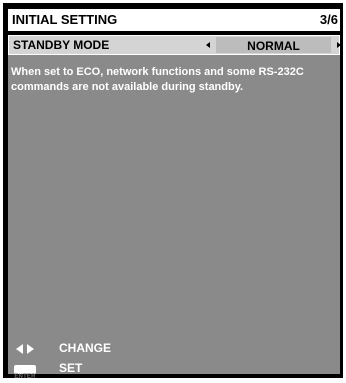 The image size is (346, 383). What do you see at coordinates (174, 359) in the screenshot?
I see `operation-guide: CHANGE ENTER SET` at bounding box center [174, 359].